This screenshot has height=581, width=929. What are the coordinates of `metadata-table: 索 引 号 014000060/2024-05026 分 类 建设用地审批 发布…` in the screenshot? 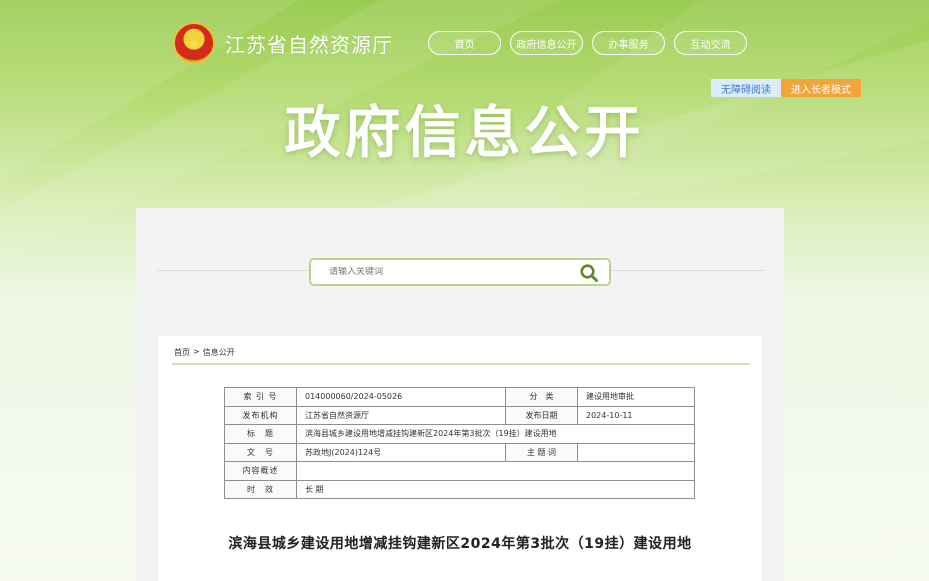 It's located at (459, 443).